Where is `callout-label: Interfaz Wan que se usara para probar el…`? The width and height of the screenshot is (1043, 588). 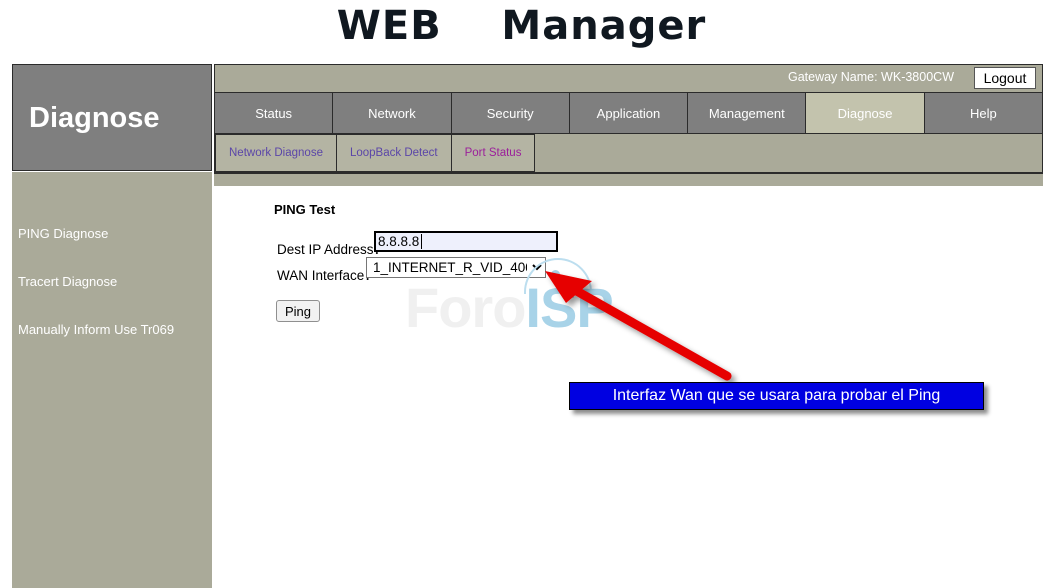 callout-label: Interfaz Wan que se usara para probar el… is located at coordinates (776, 396).